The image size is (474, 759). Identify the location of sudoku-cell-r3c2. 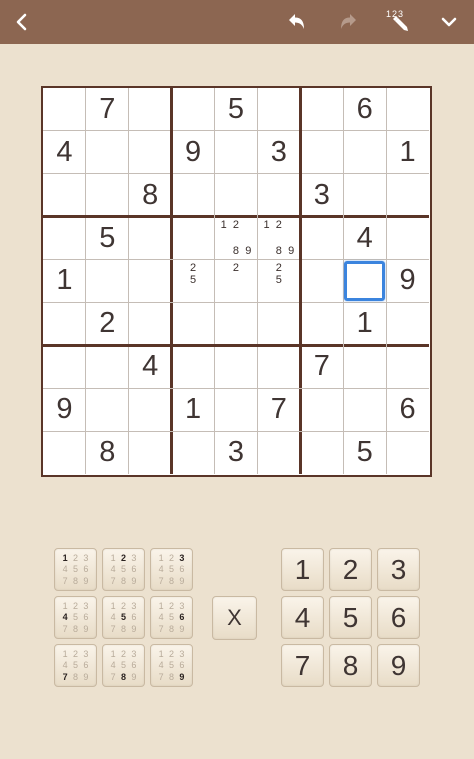
(107, 195).